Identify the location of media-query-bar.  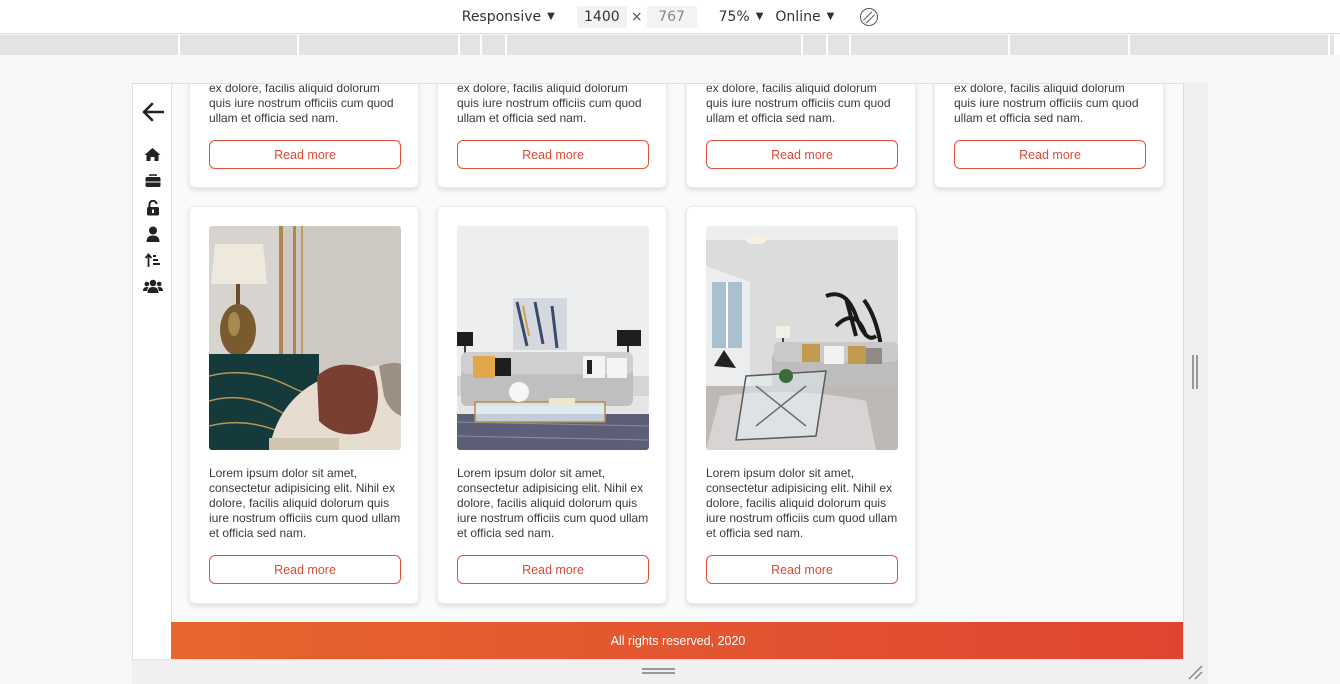
(670, 45).